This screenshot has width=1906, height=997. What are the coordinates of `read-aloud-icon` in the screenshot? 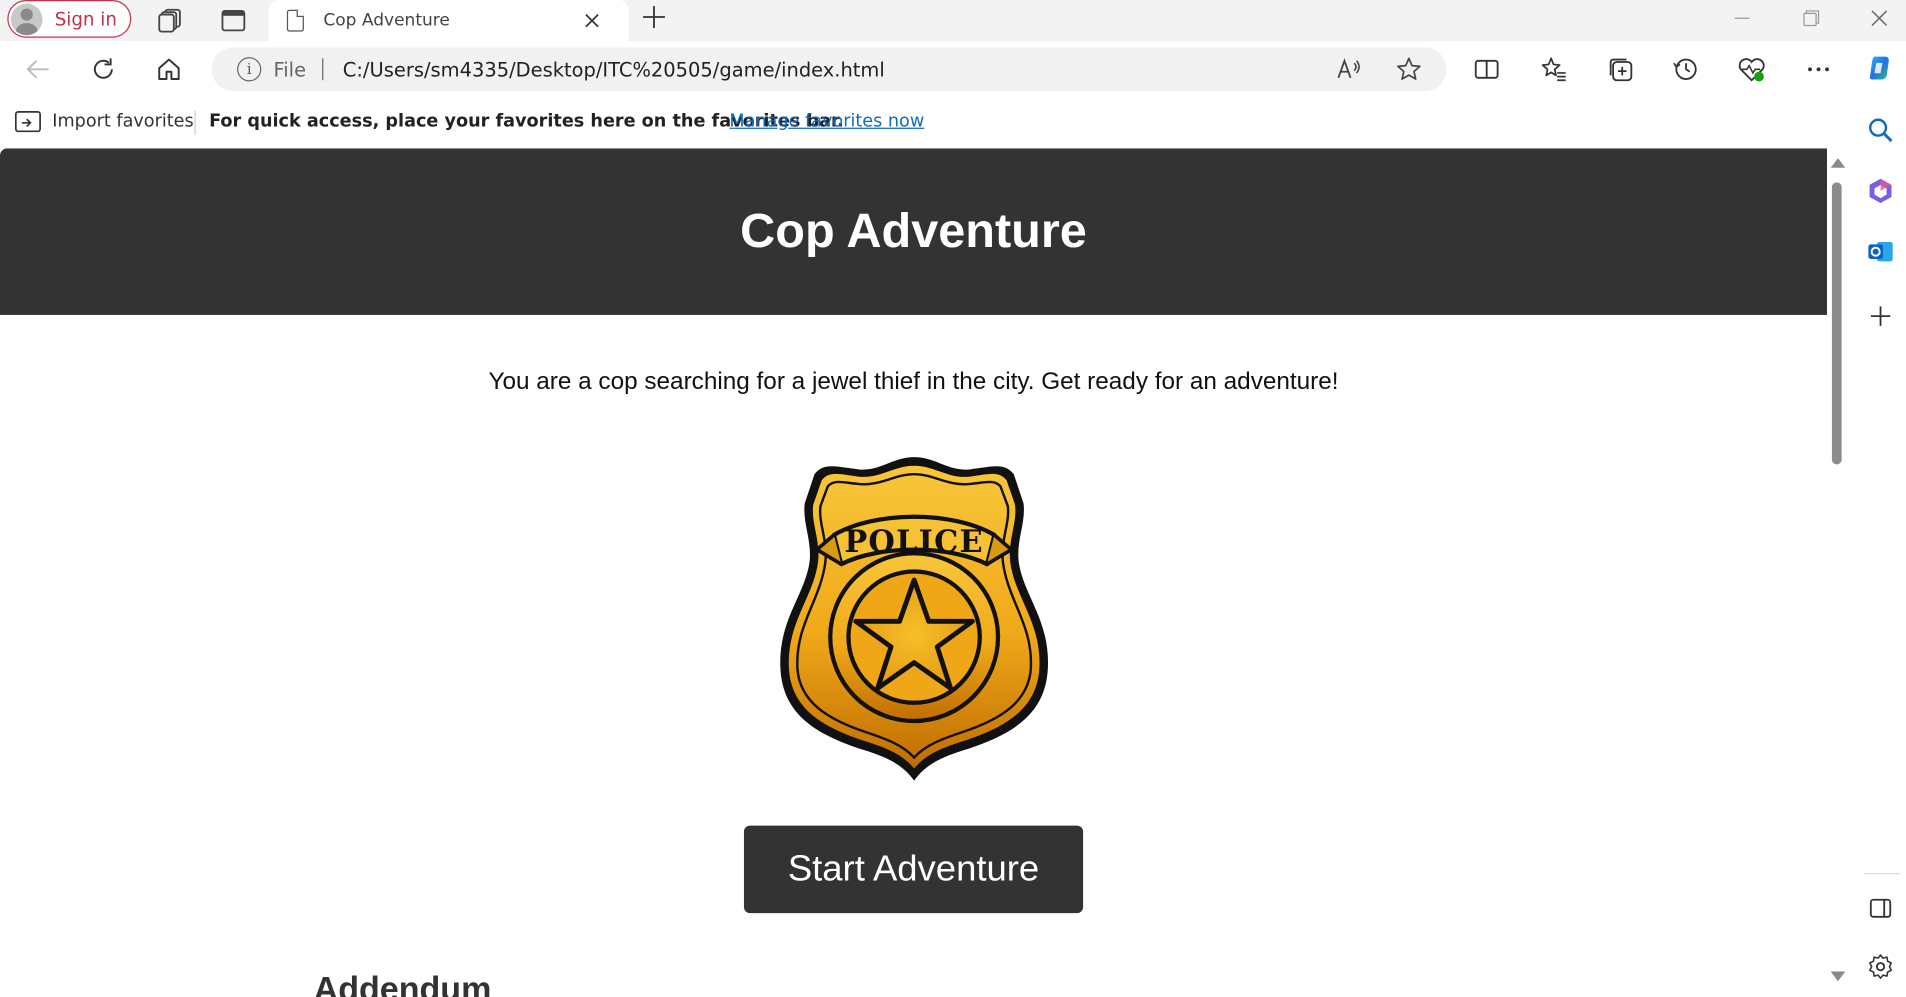 It's located at (1349, 69).